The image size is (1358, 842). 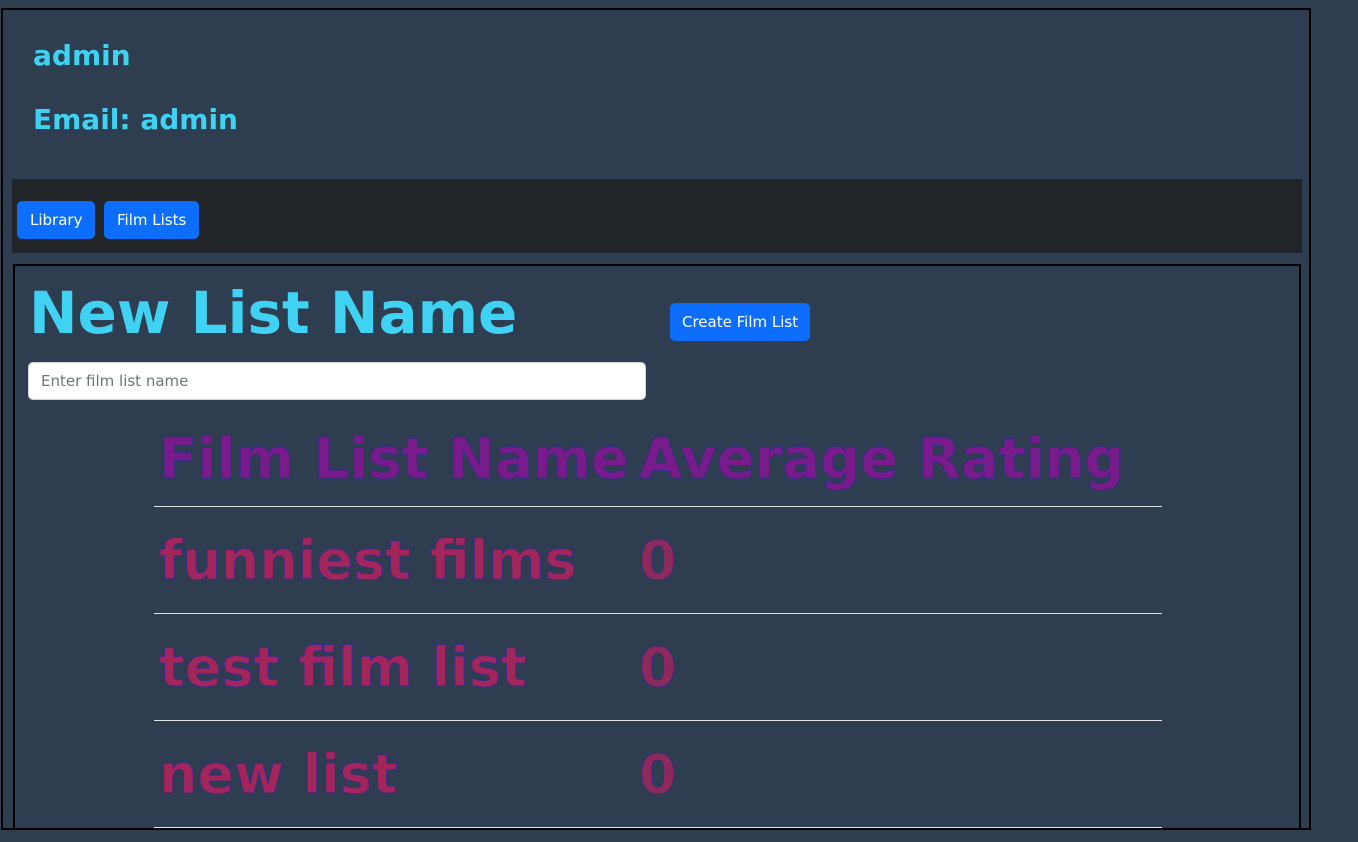 What do you see at coordinates (135, 119) in the screenshot?
I see `user-email: Email: admin` at bounding box center [135, 119].